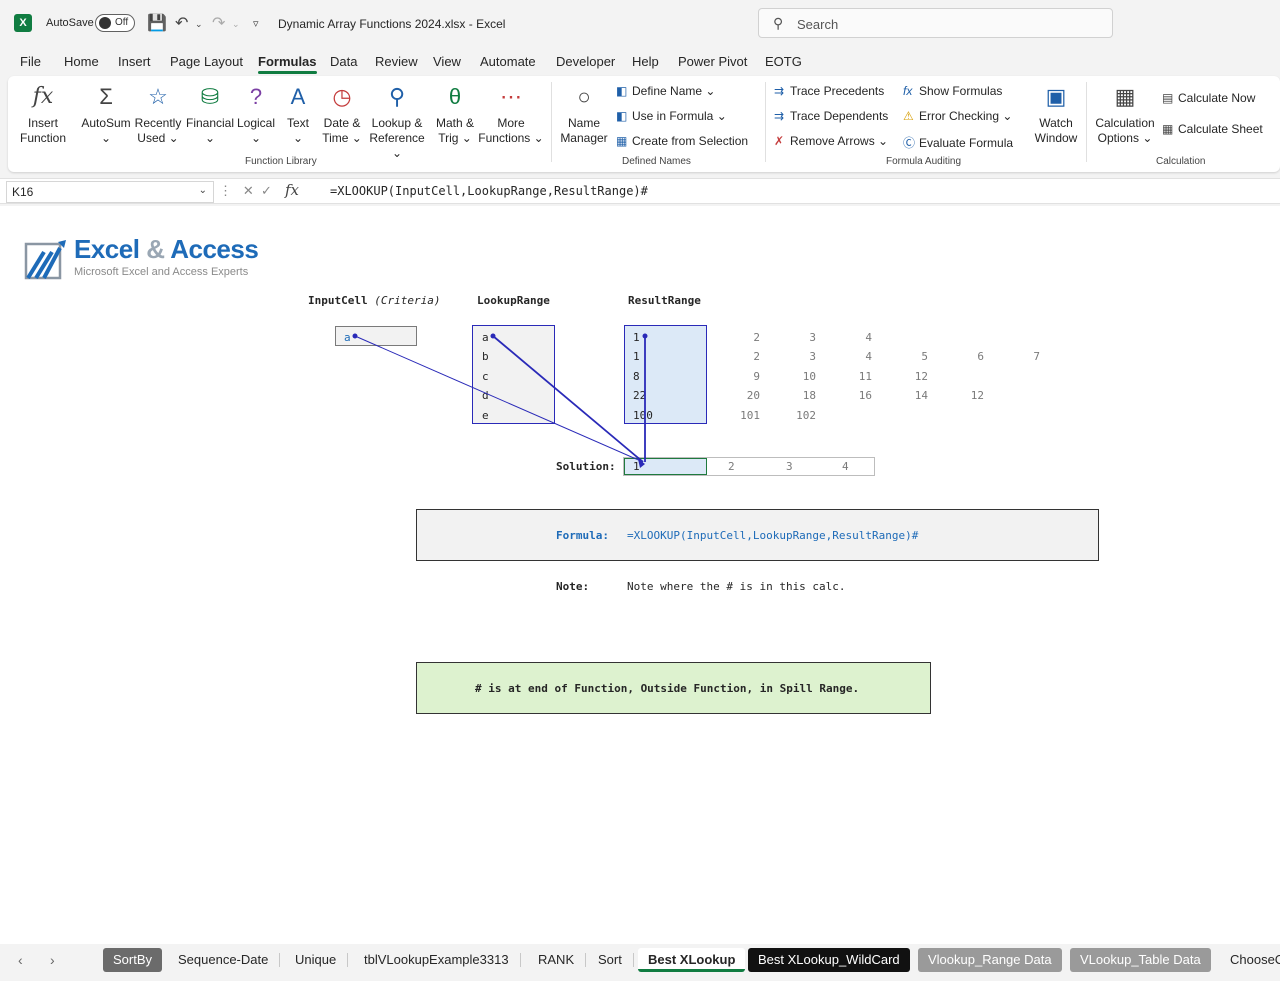 This screenshot has height=981, width=1280. What do you see at coordinates (736, 586) in the screenshot?
I see `note-text: Note where the # is in this calc.` at bounding box center [736, 586].